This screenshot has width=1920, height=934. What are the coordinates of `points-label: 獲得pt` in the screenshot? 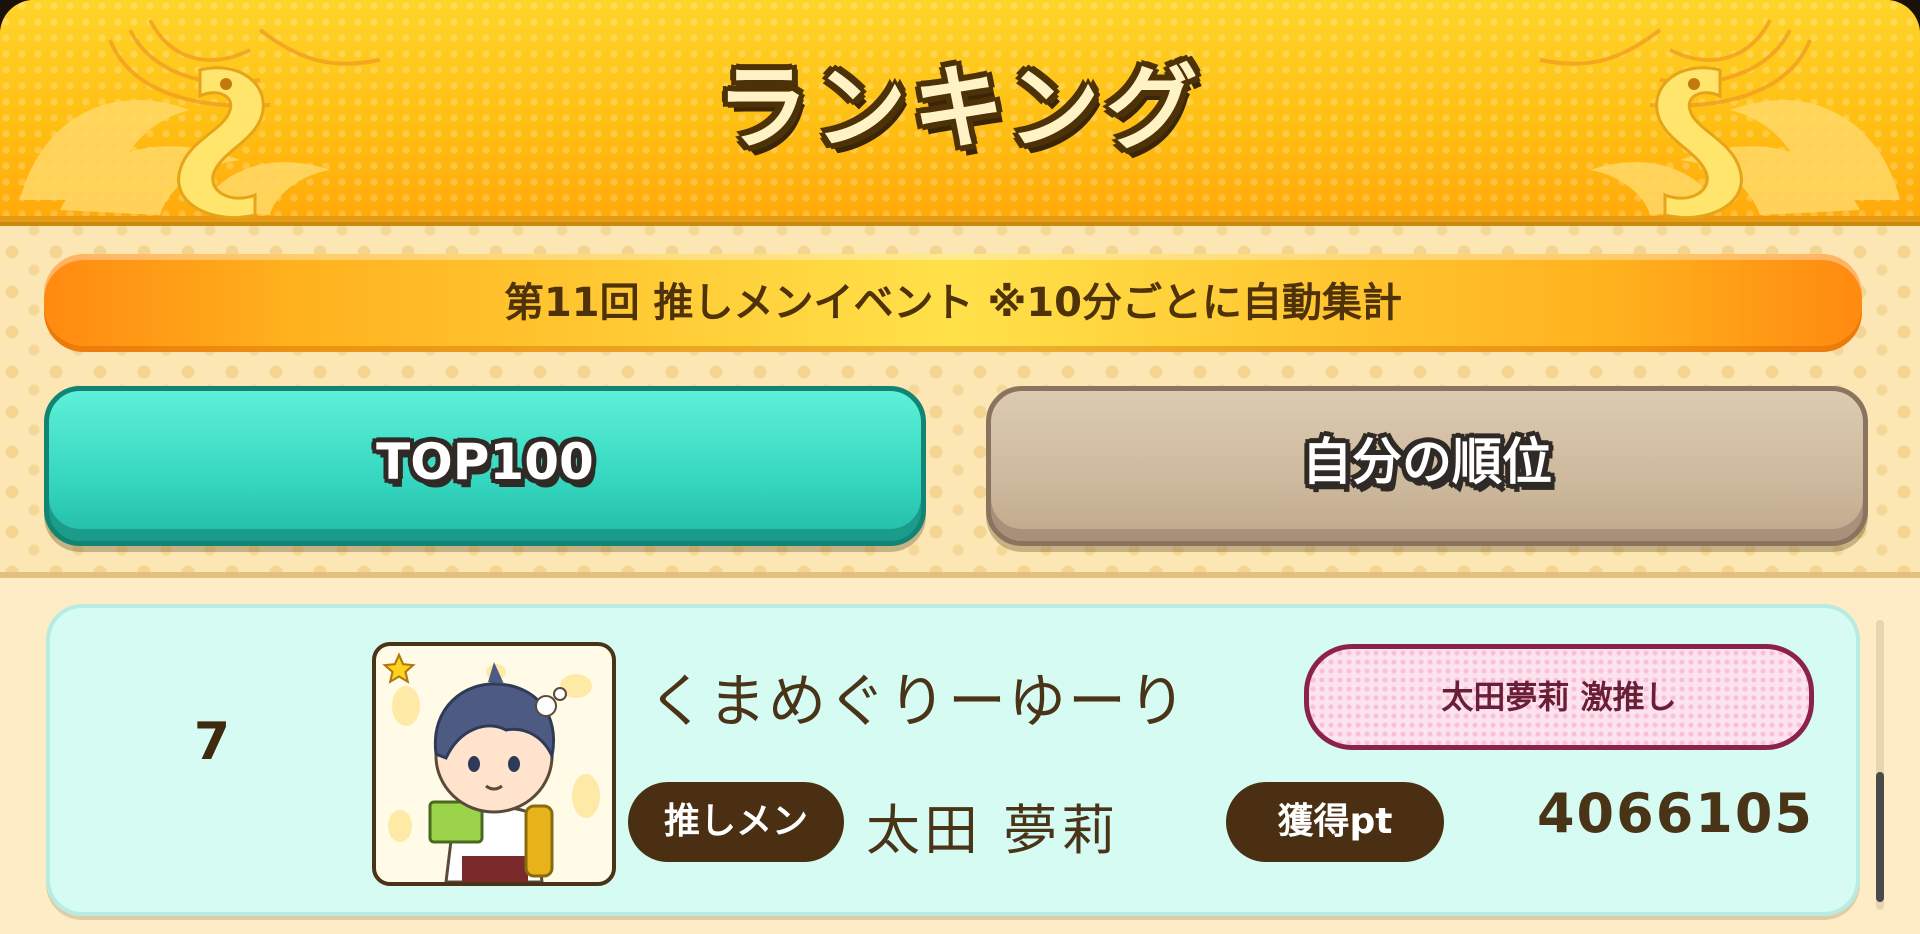 It's located at (1335, 822).